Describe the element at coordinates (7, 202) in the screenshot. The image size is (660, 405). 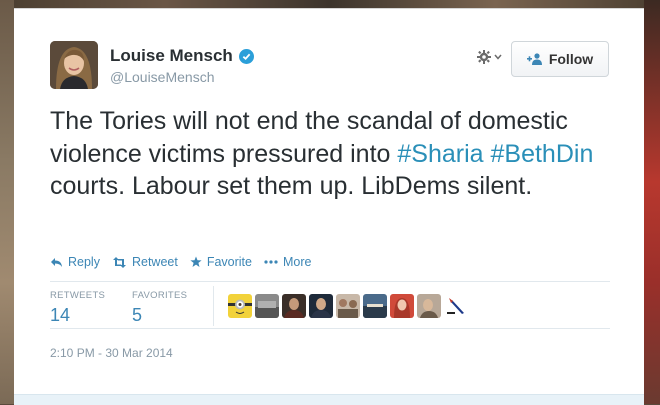
I see `background-left` at that location.